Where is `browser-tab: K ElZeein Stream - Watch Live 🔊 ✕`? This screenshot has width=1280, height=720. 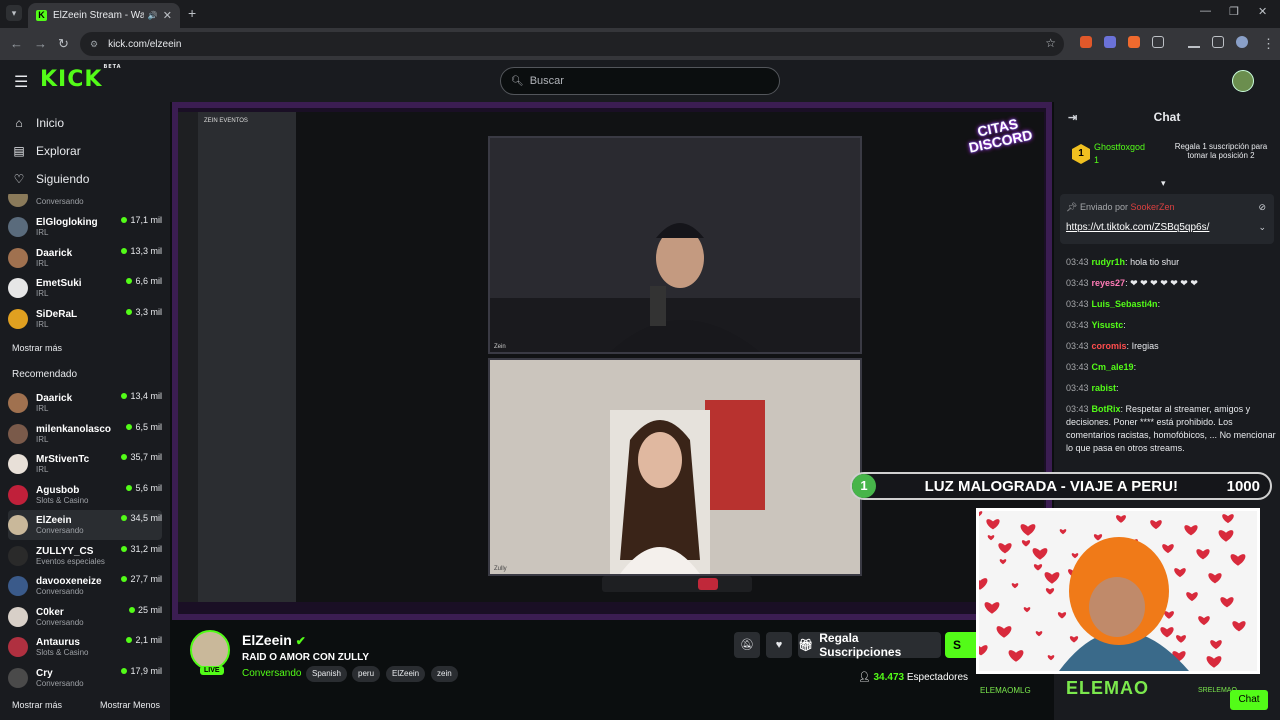
browser-tab: K ElZeein Stream - Watch Live 🔊 ✕ is located at coordinates (104, 15).